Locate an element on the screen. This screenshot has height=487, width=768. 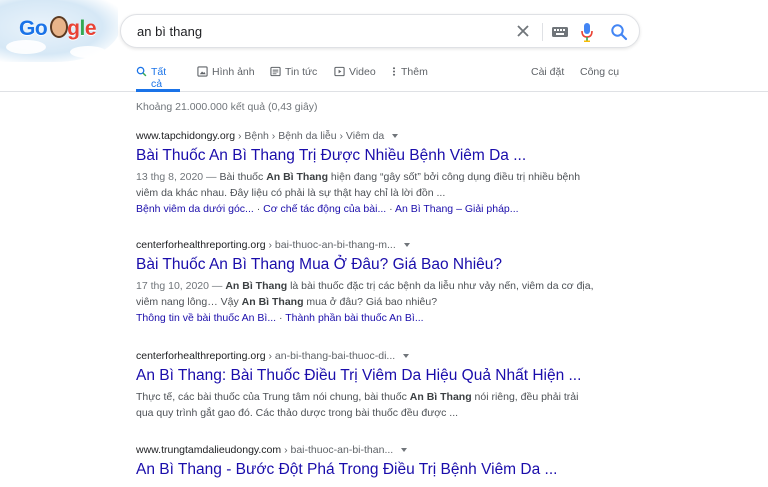
keyboard-icon is located at coordinates (560, 32).